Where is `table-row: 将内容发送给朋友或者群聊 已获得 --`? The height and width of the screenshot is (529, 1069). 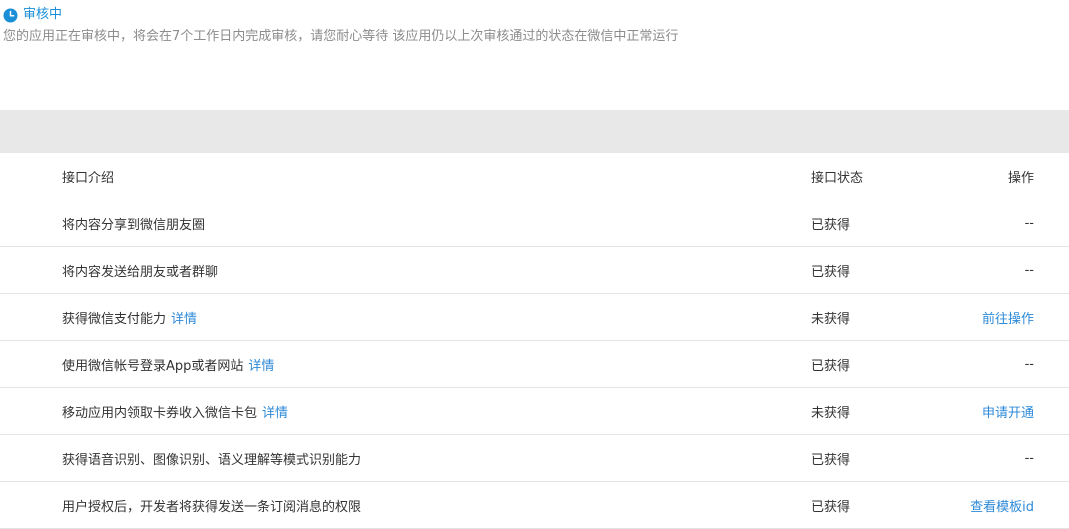
table-row: 将内容发送给朋友或者群聊 已获得 -- is located at coordinates (534, 270).